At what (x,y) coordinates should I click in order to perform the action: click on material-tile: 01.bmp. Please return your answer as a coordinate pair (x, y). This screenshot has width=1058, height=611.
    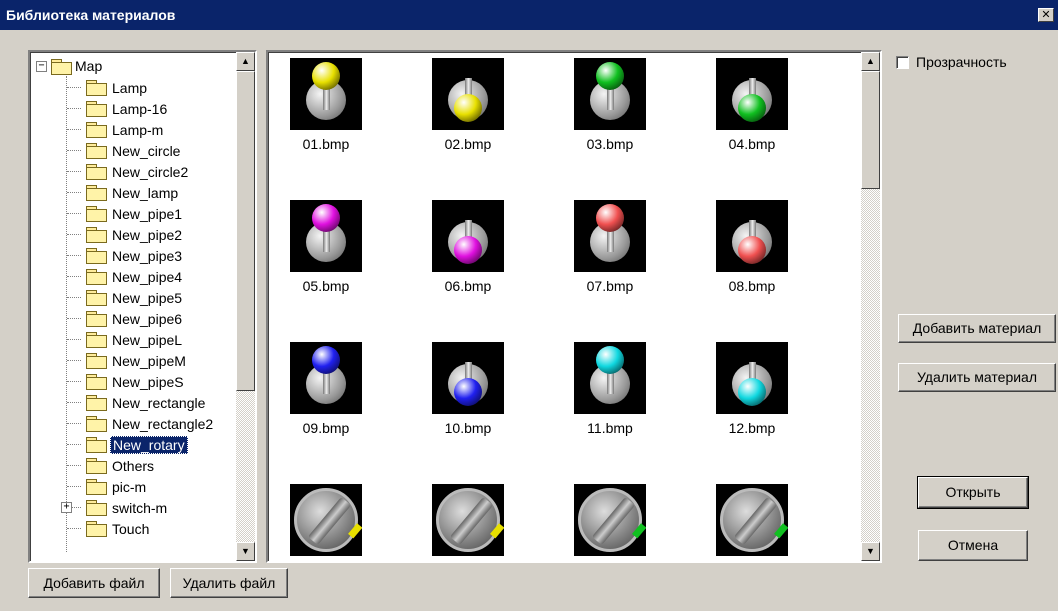
    Looking at the image, I should click on (326, 105).